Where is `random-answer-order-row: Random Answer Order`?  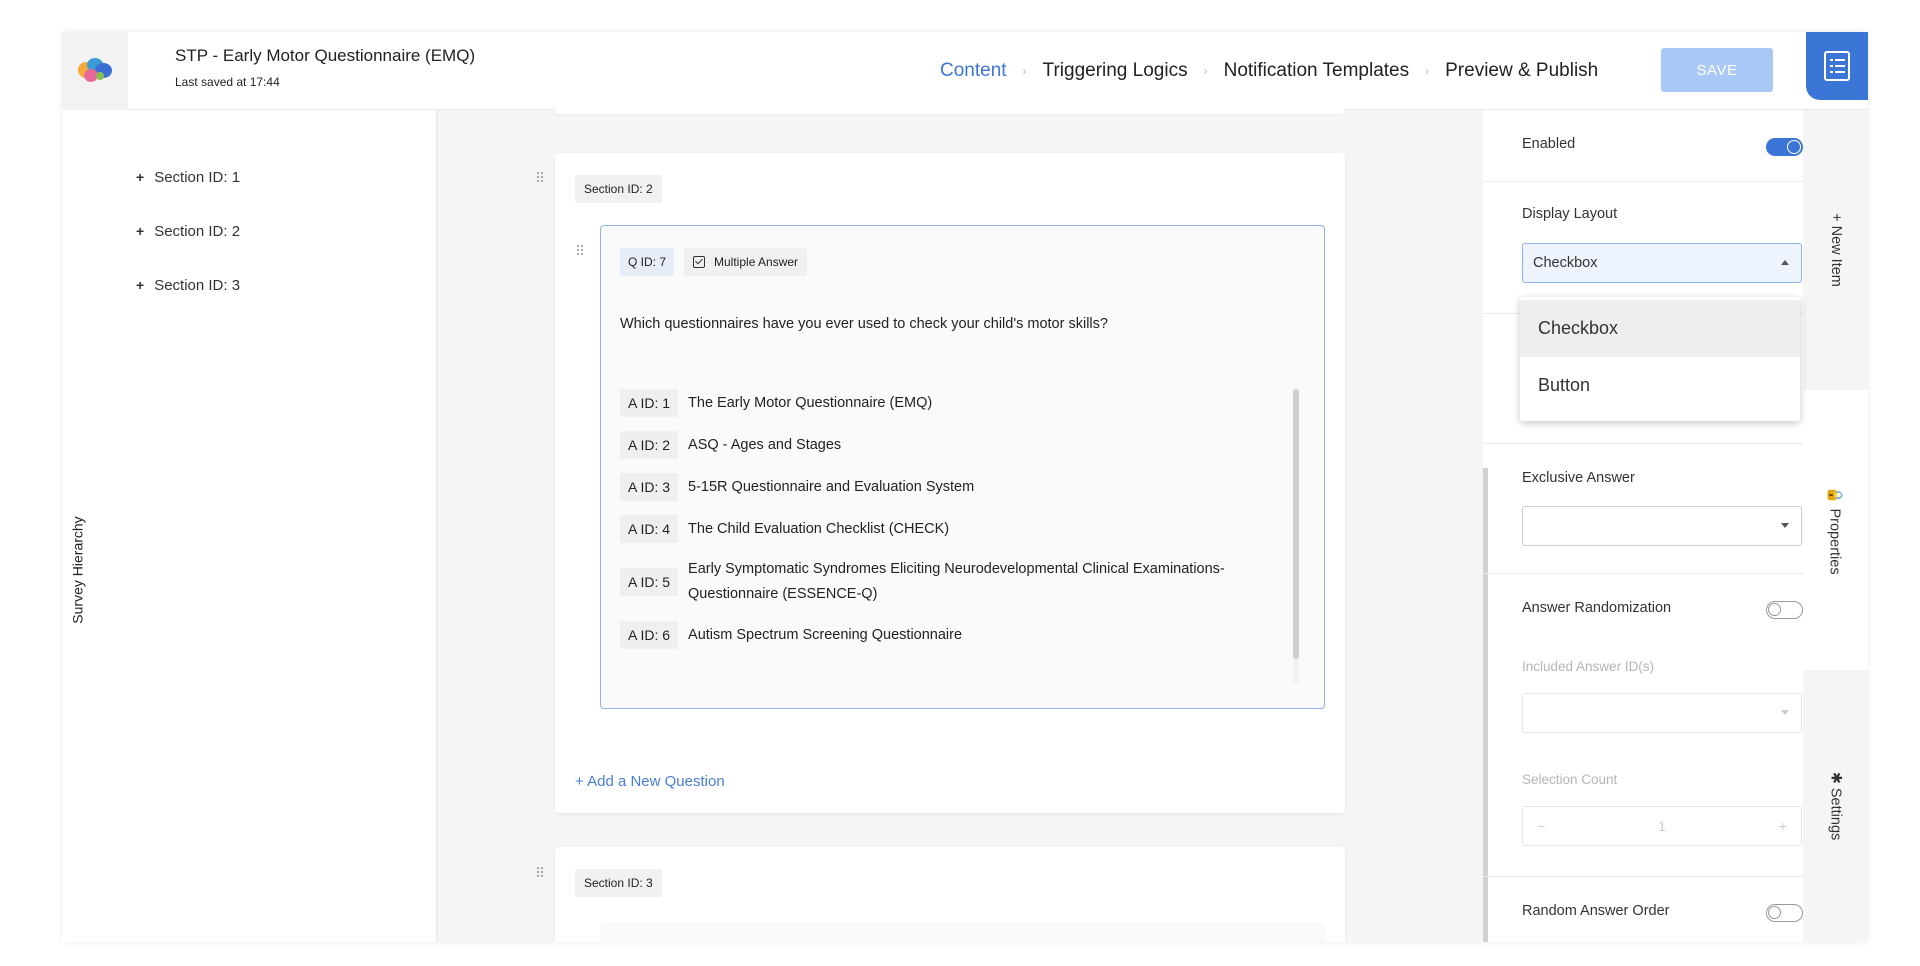 random-answer-order-row: Random Answer Order is located at coordinates (1643, 909).